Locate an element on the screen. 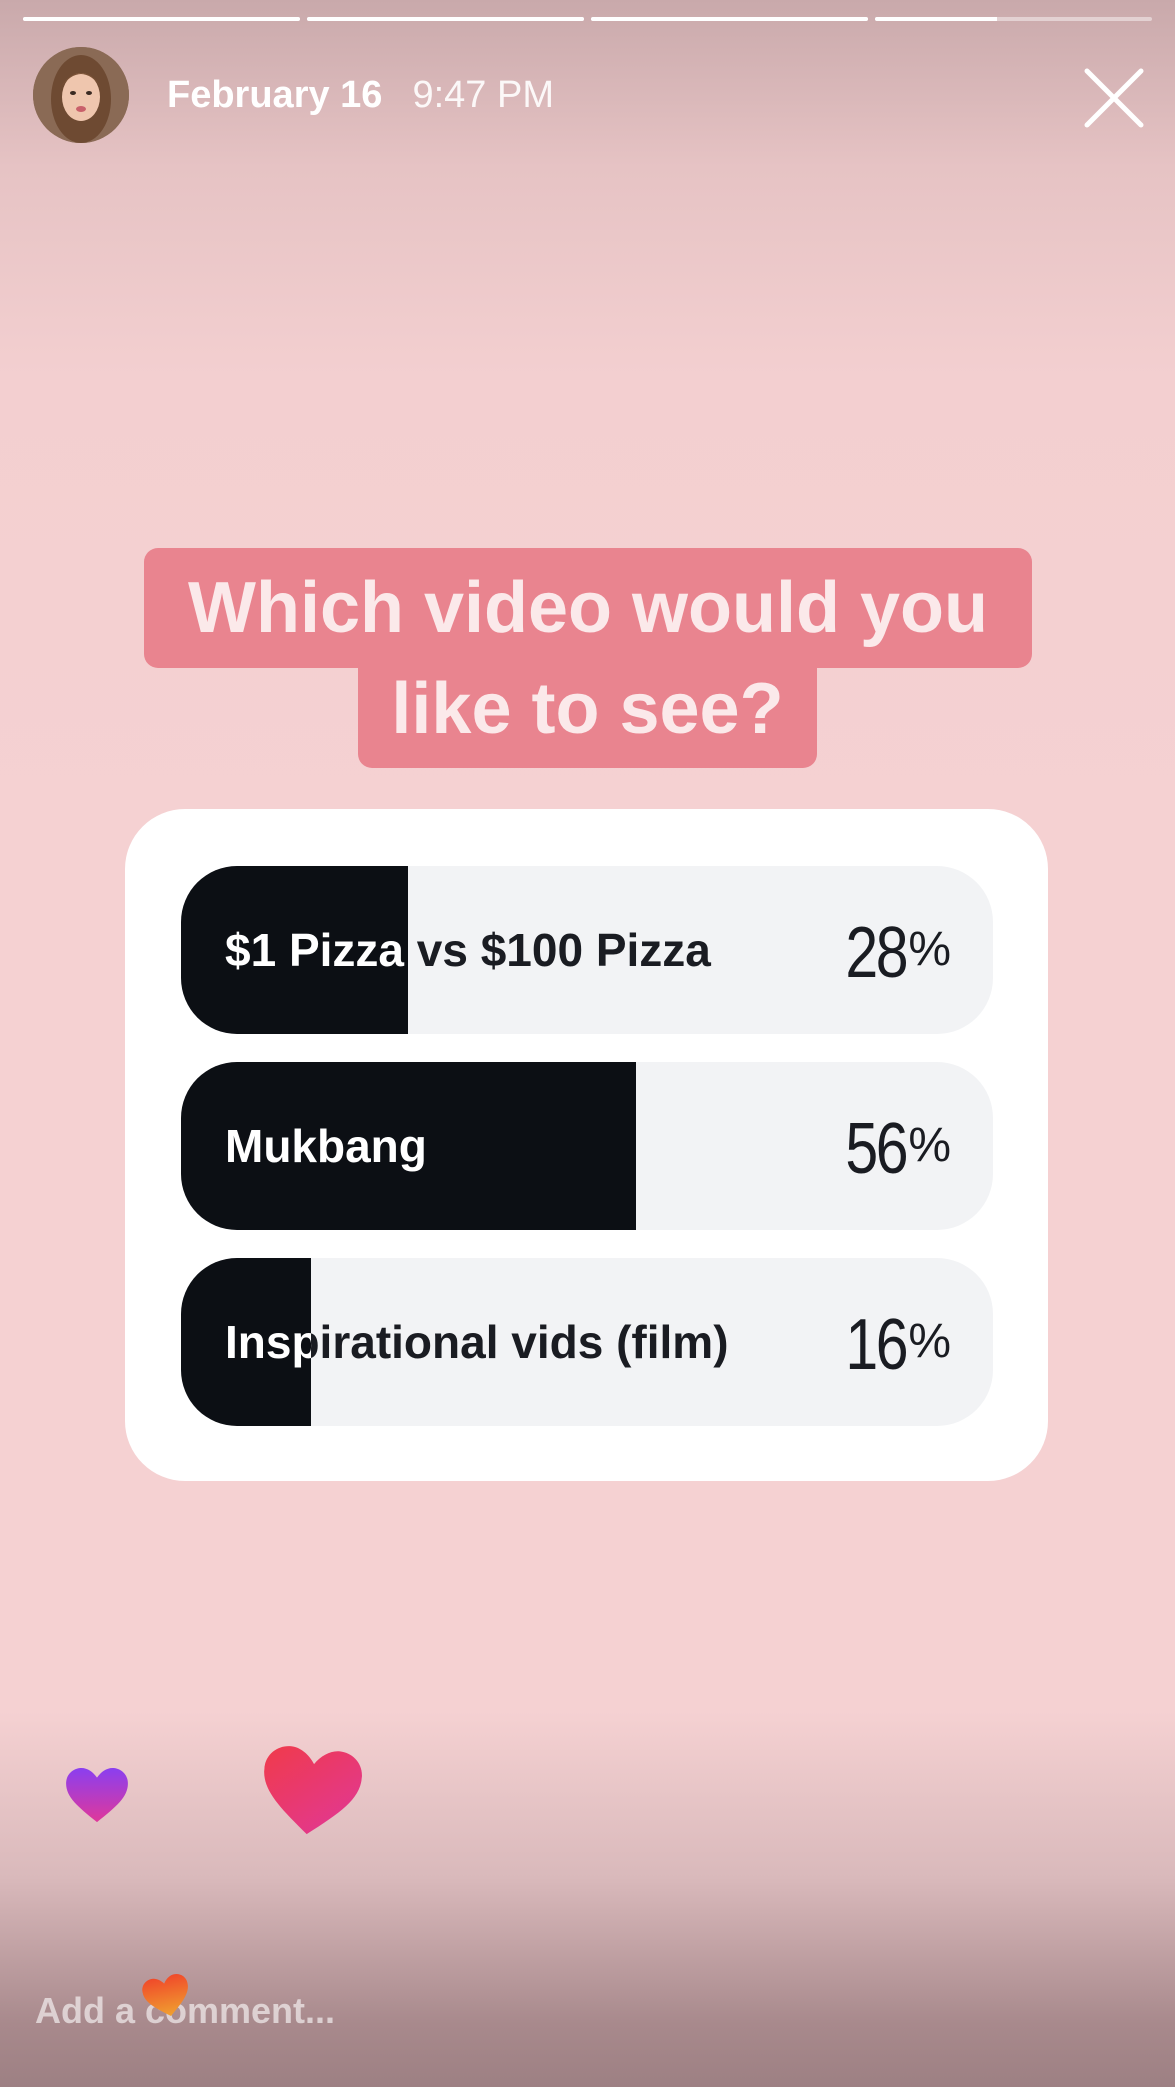 This screenshot has height=2087, width=1175. option-percent: 28% is located at coordinates (891, 950).